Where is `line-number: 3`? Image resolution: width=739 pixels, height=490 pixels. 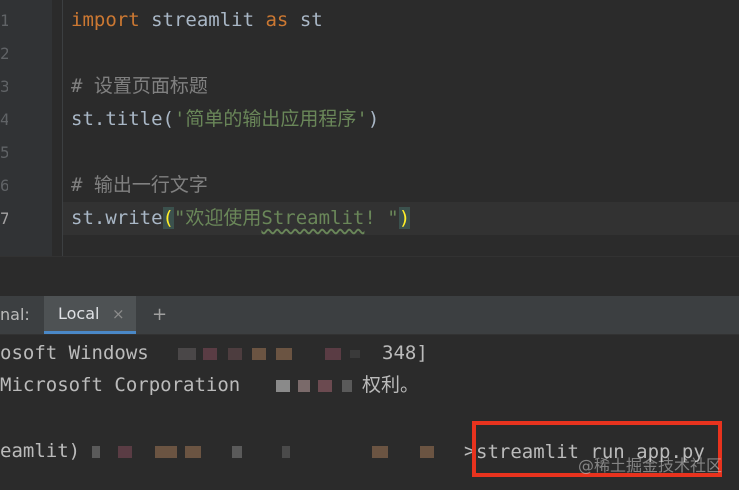 line-number: 3 is located at coordinates (4, 86).